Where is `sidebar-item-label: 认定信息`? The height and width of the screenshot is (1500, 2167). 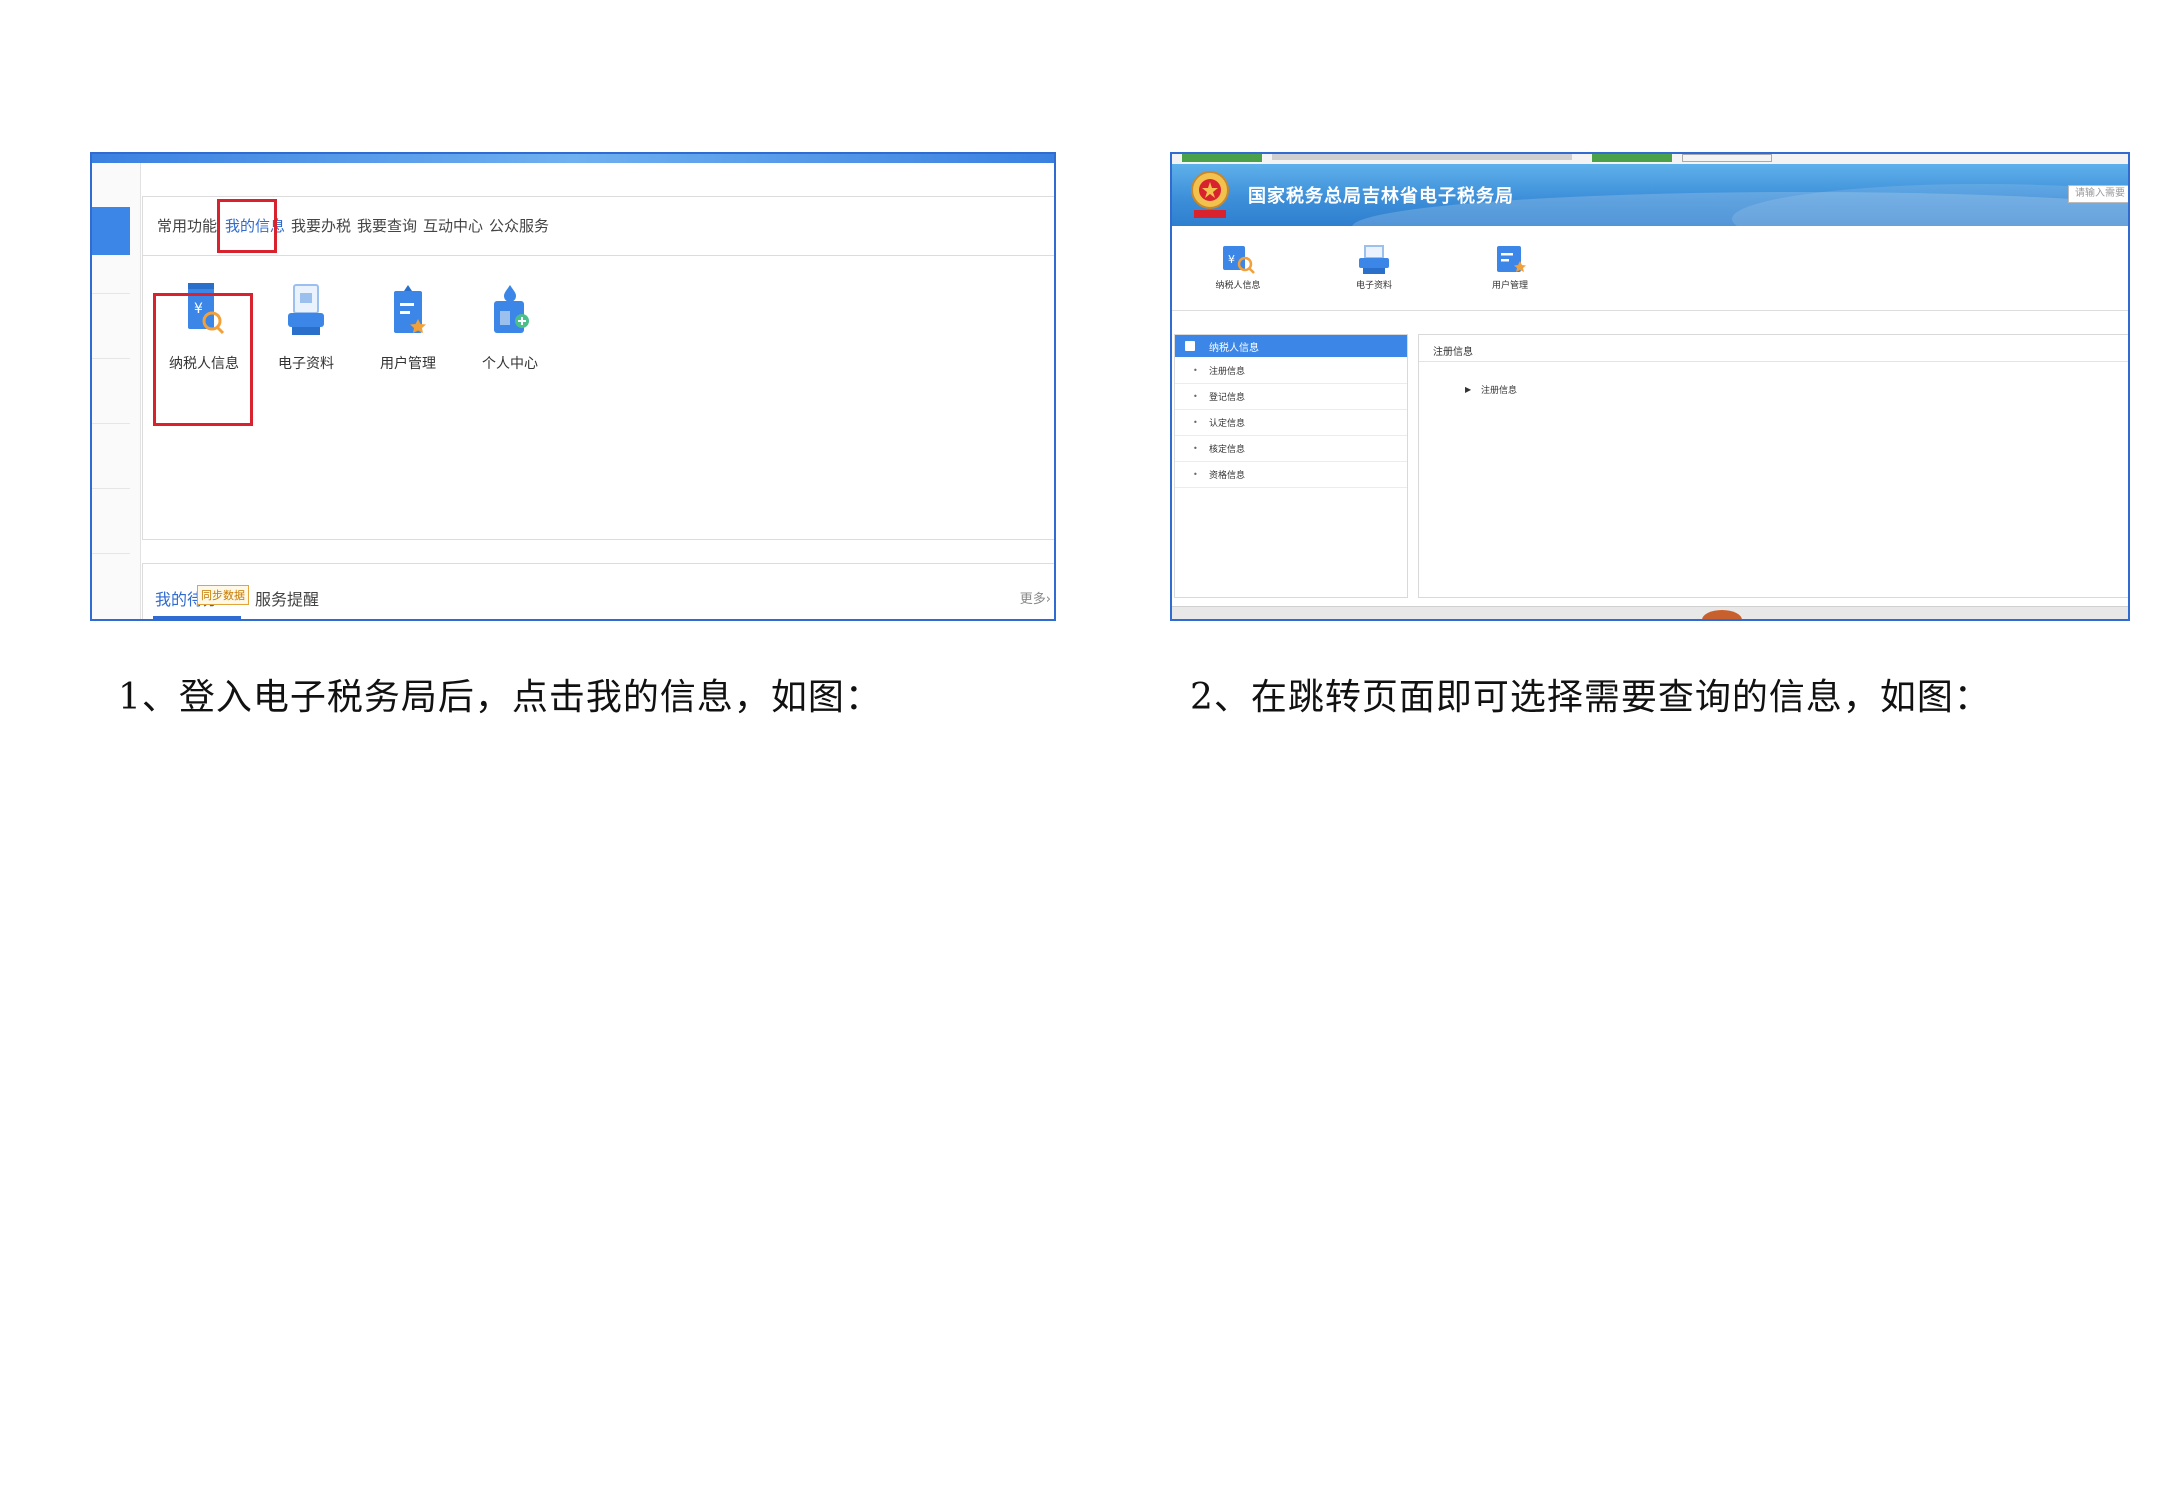 sidebar-item-label: 认定信息 is located at coordinates (1227, 424).